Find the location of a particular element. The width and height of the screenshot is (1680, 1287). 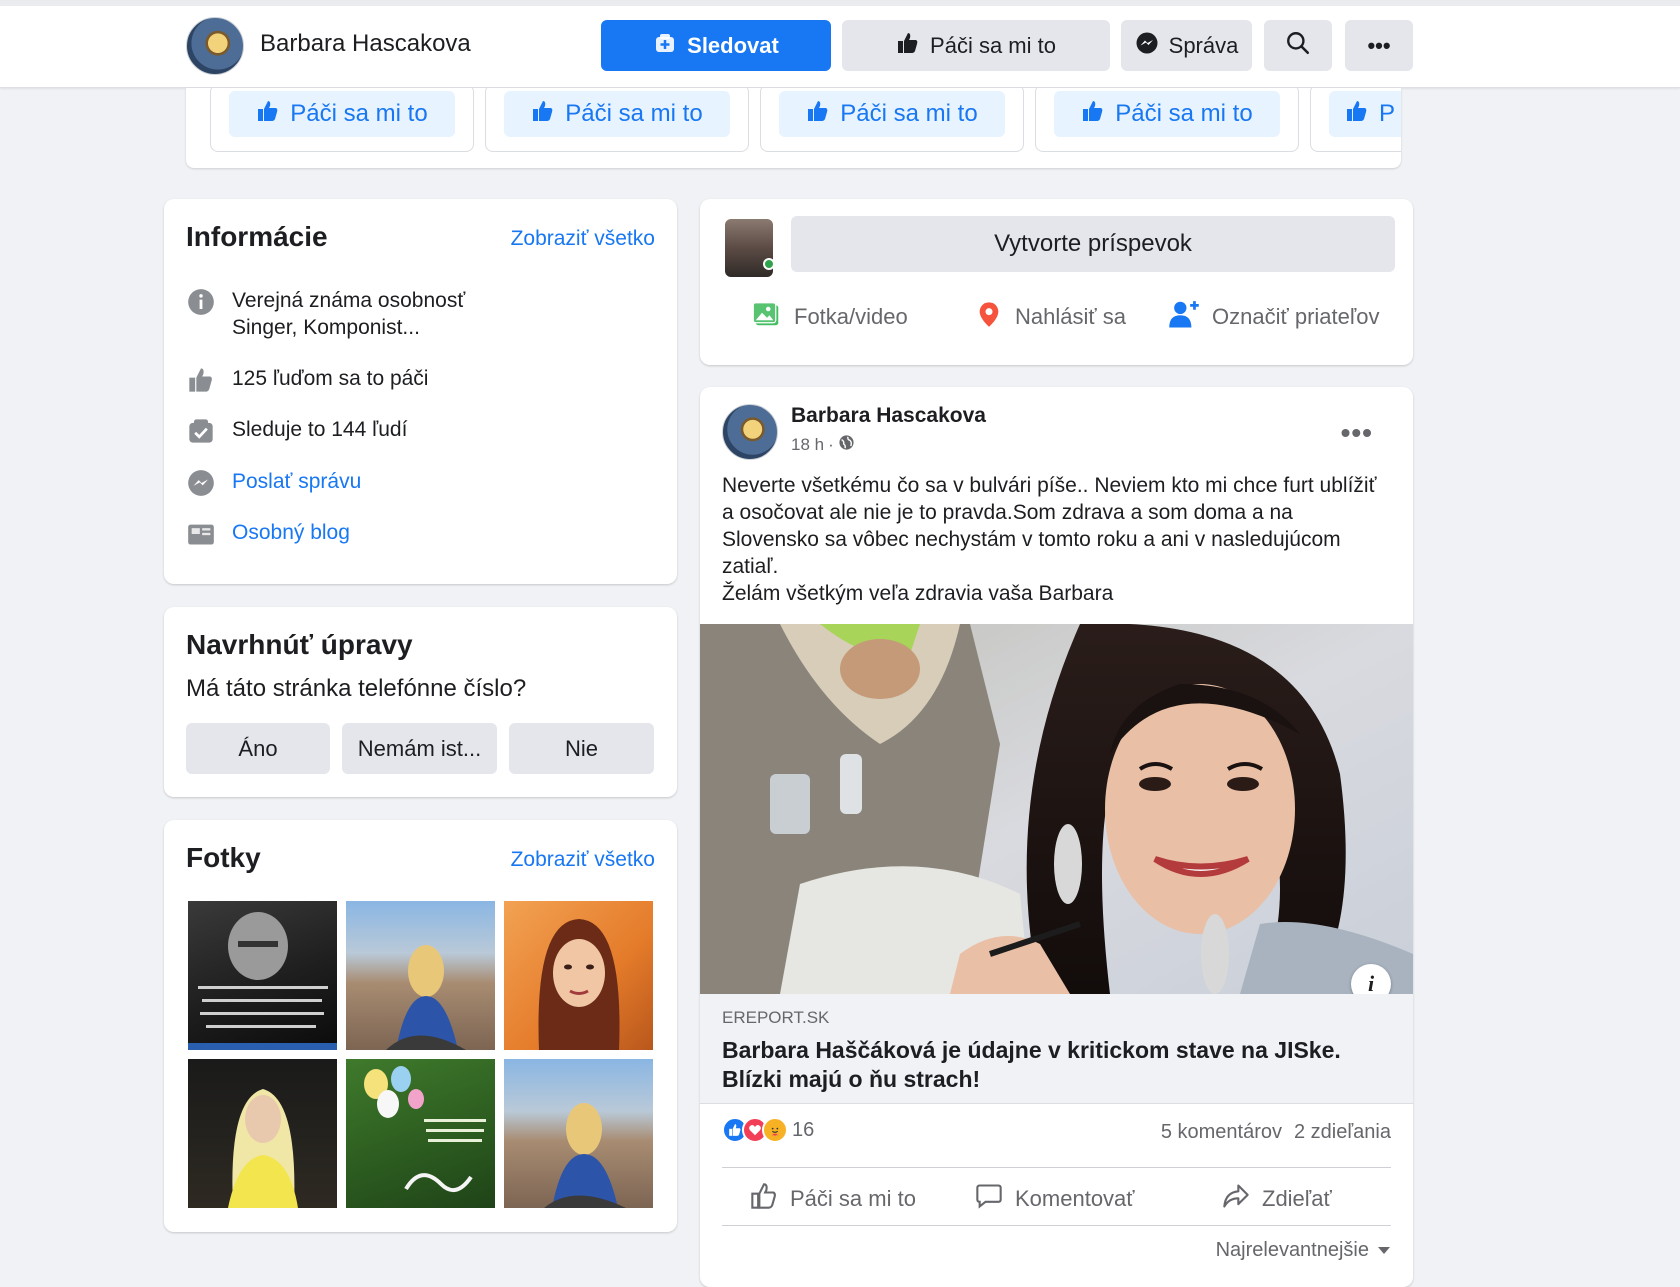

search-icon is located at coordinates (1298, 46).